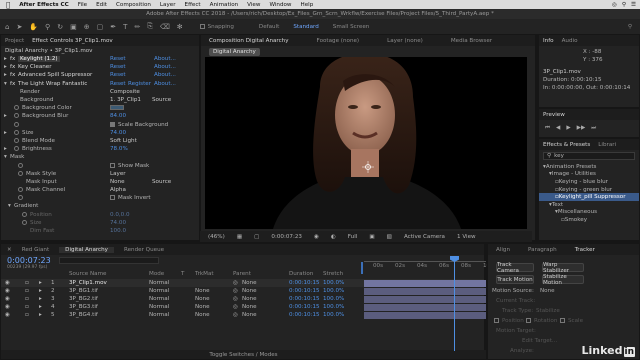 The width and height of the screenshot is (640, 360). I want to click on type-tool-icon: T, so click(125, 27).